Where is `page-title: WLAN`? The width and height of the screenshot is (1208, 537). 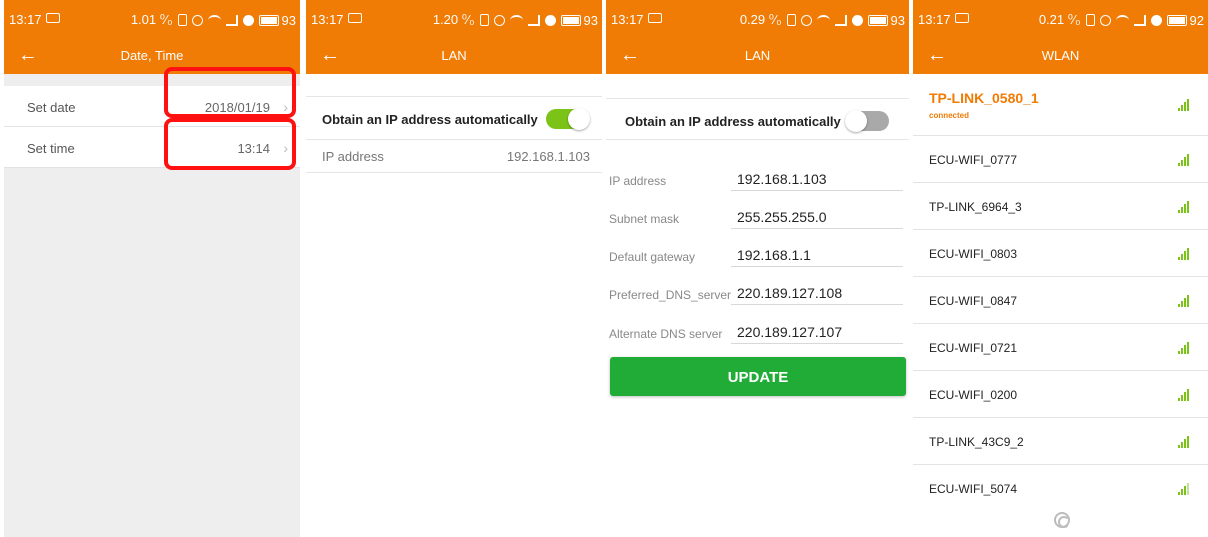
page-title: WLAN is located at coordinates (1060, 55).